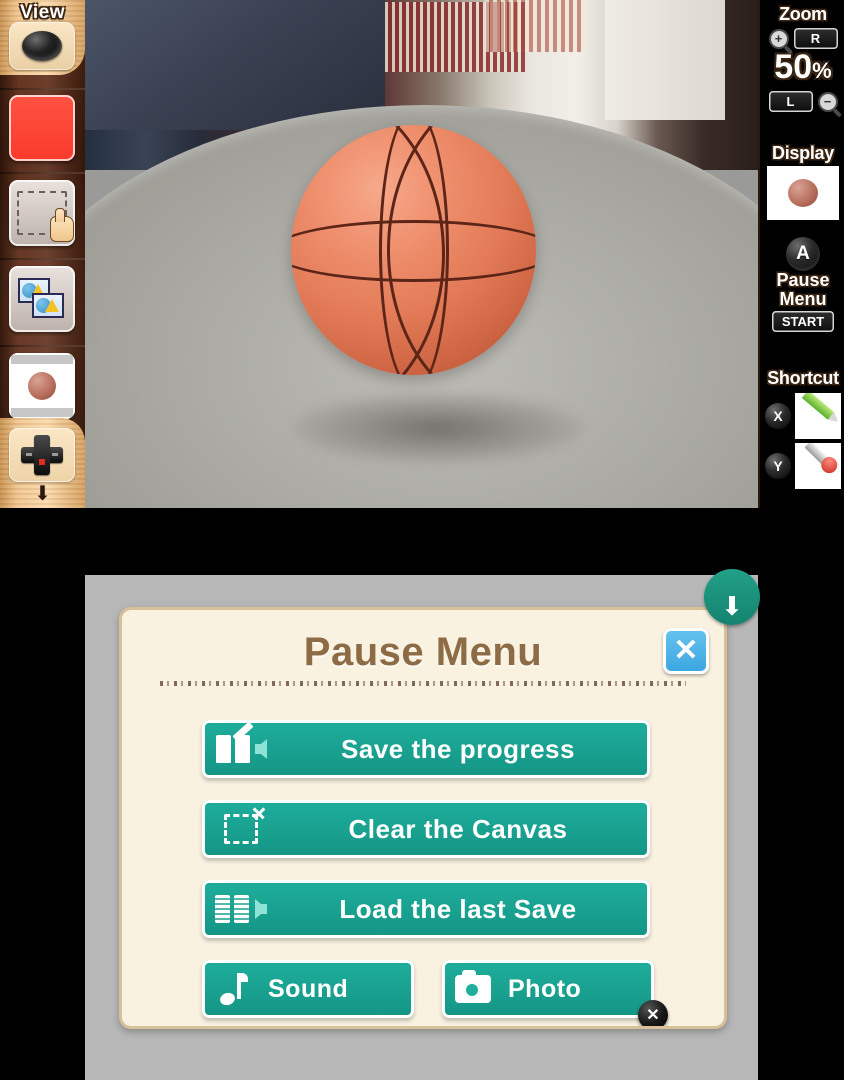 Image resolution: width=844 pixels, height=1080 pixels. What do you see at coordinates (803, 321) in the screenshot?
I see `start-button: START` at bounding box center [803, 321].